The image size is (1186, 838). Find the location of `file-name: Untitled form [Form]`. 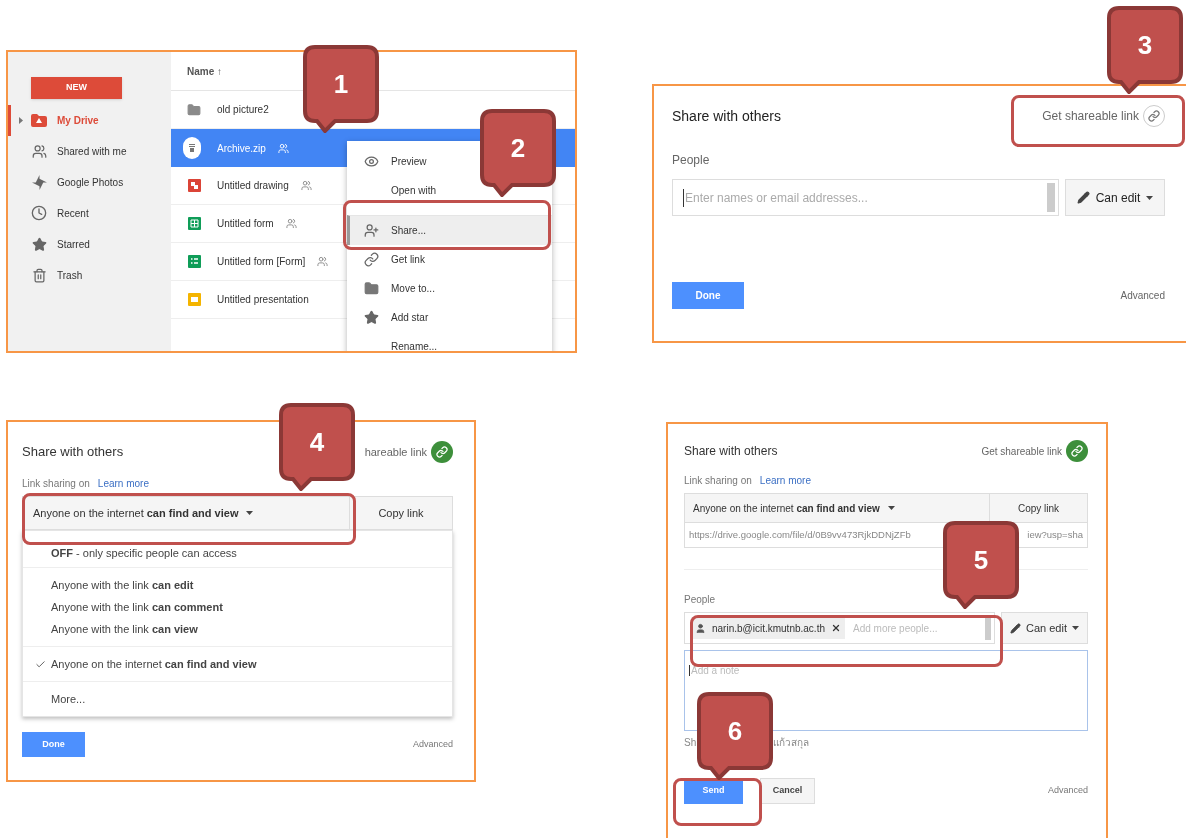

file-name: Untitled form [Form] is located at coordinates (261, 262).